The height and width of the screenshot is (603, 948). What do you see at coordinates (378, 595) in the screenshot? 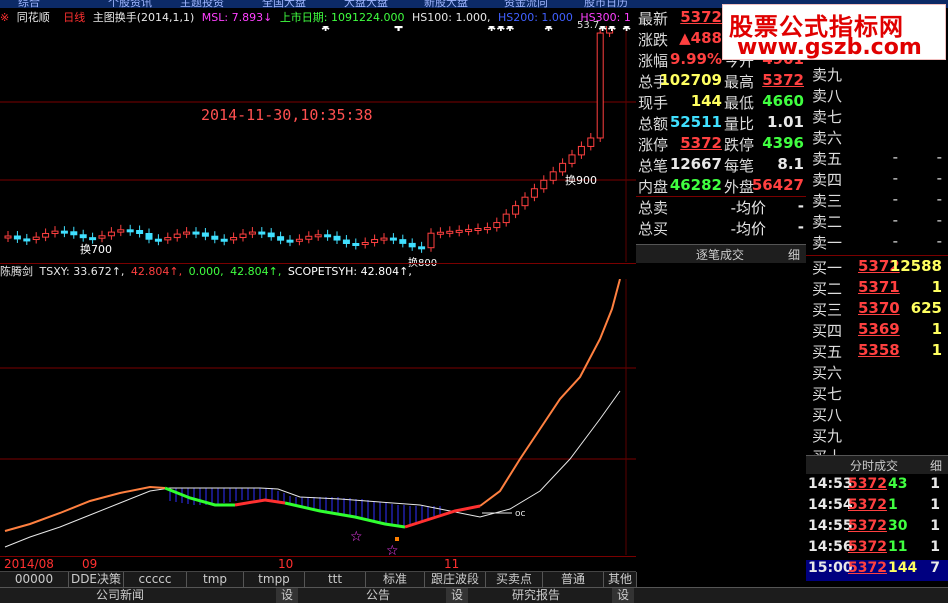
I see `announcement-tab: 公告` at bounding box center [378, 595].